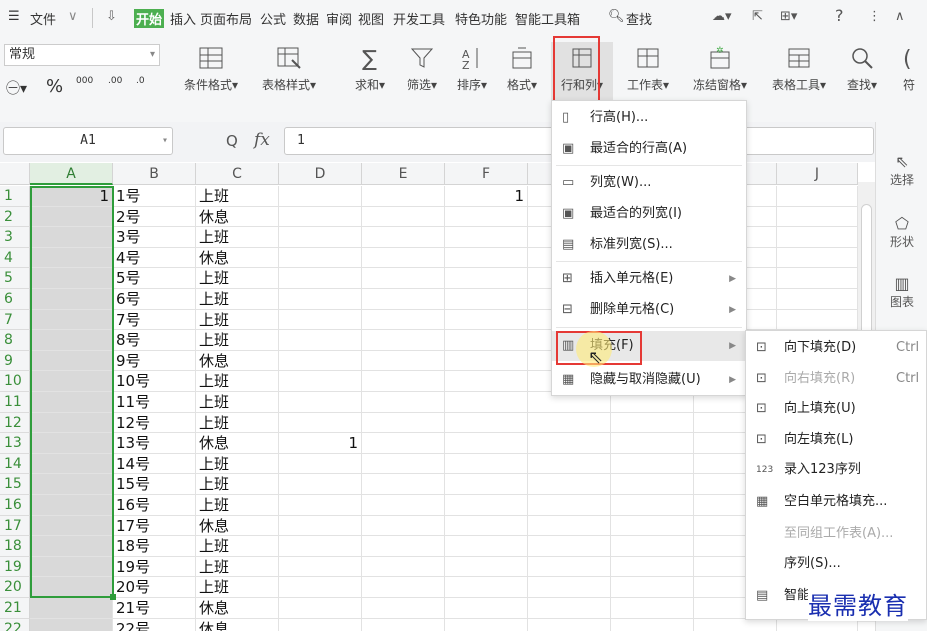  Describe the element at coordinates (735, 624) in the screenshot. I see `cell-i22` at that location.